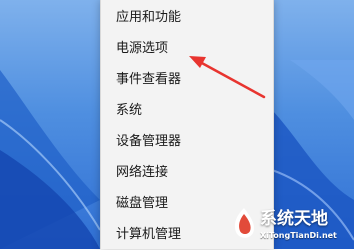 This screenshot has height=250, width=354. What do you see at coordinates (294, 219) in the screenshot?
I see `watermark-title: 系统天地` at bounding box center [294, 219].